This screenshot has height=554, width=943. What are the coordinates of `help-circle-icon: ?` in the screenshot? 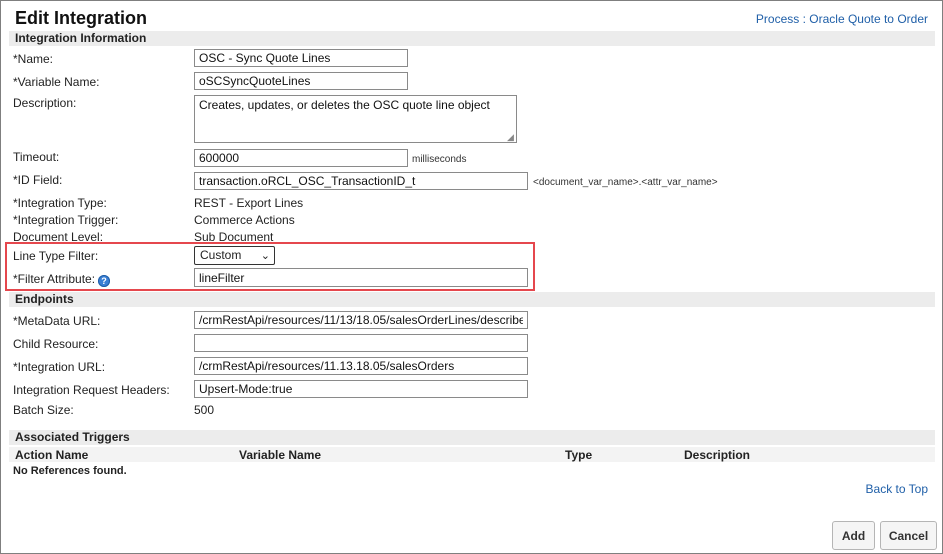 It's located at (104, 281).